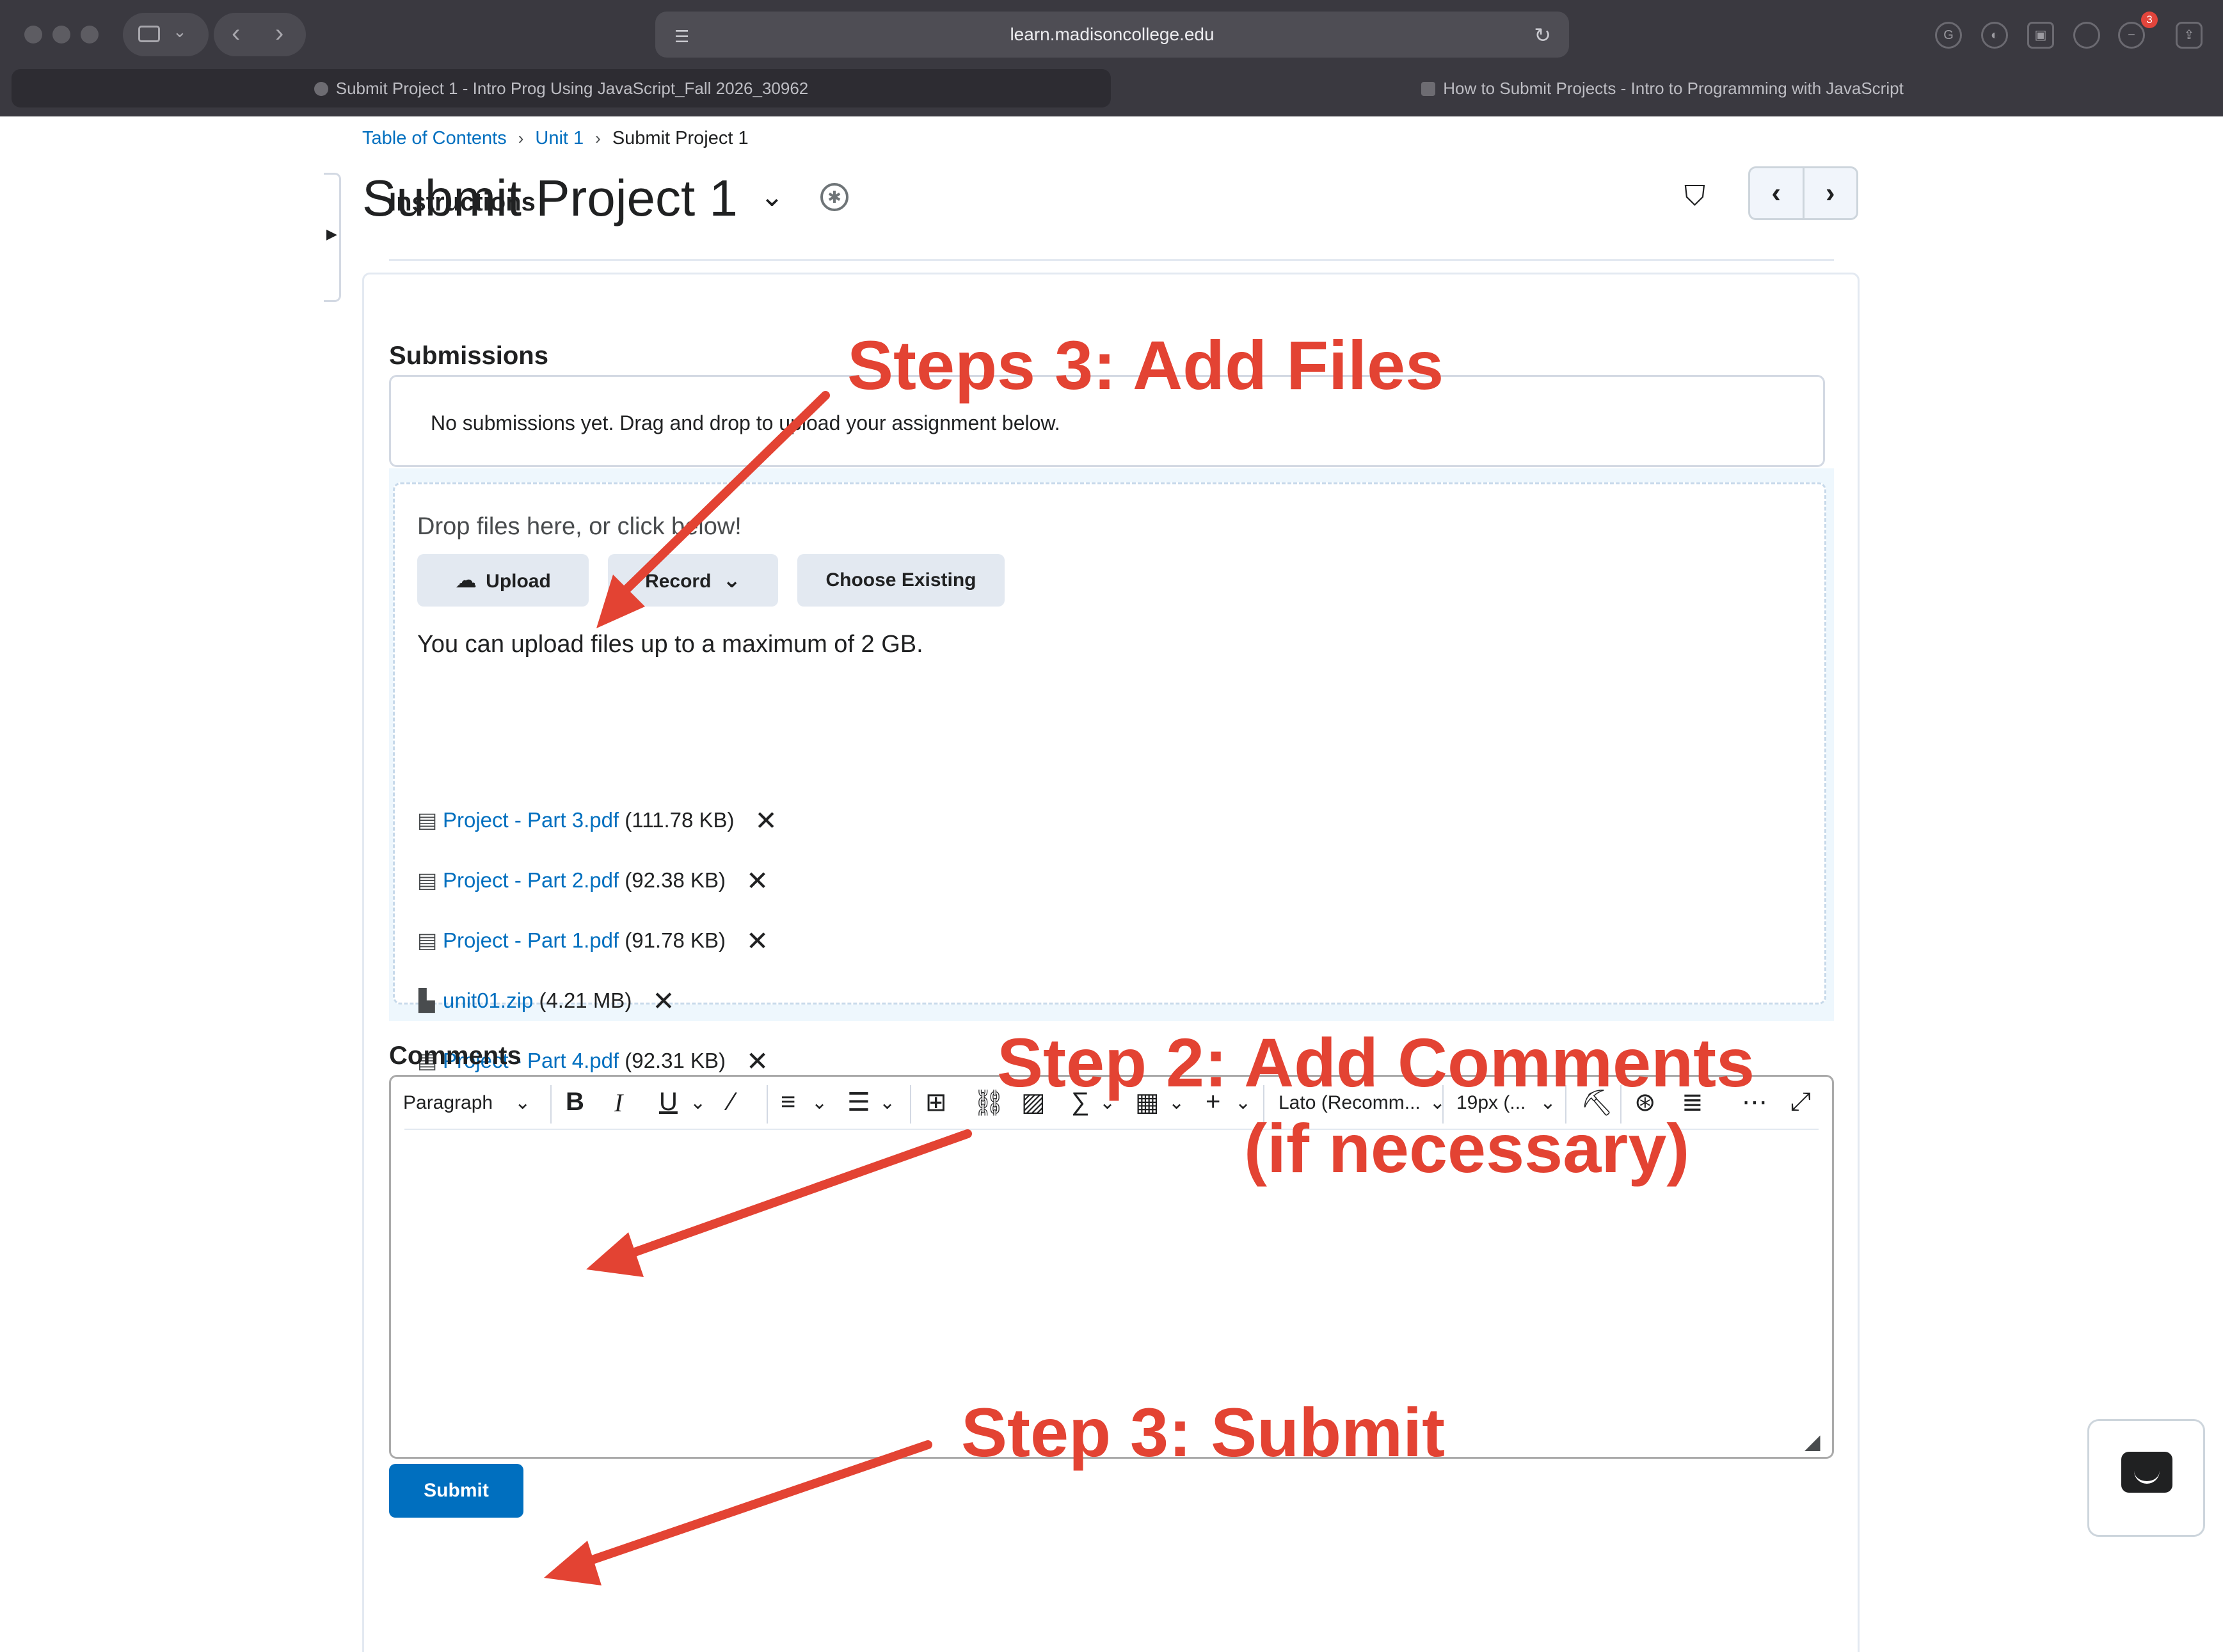  Describe the element at coordinates (1949, 35) in the screenshot. I see `grammarly-extension-icon: G` at that location.